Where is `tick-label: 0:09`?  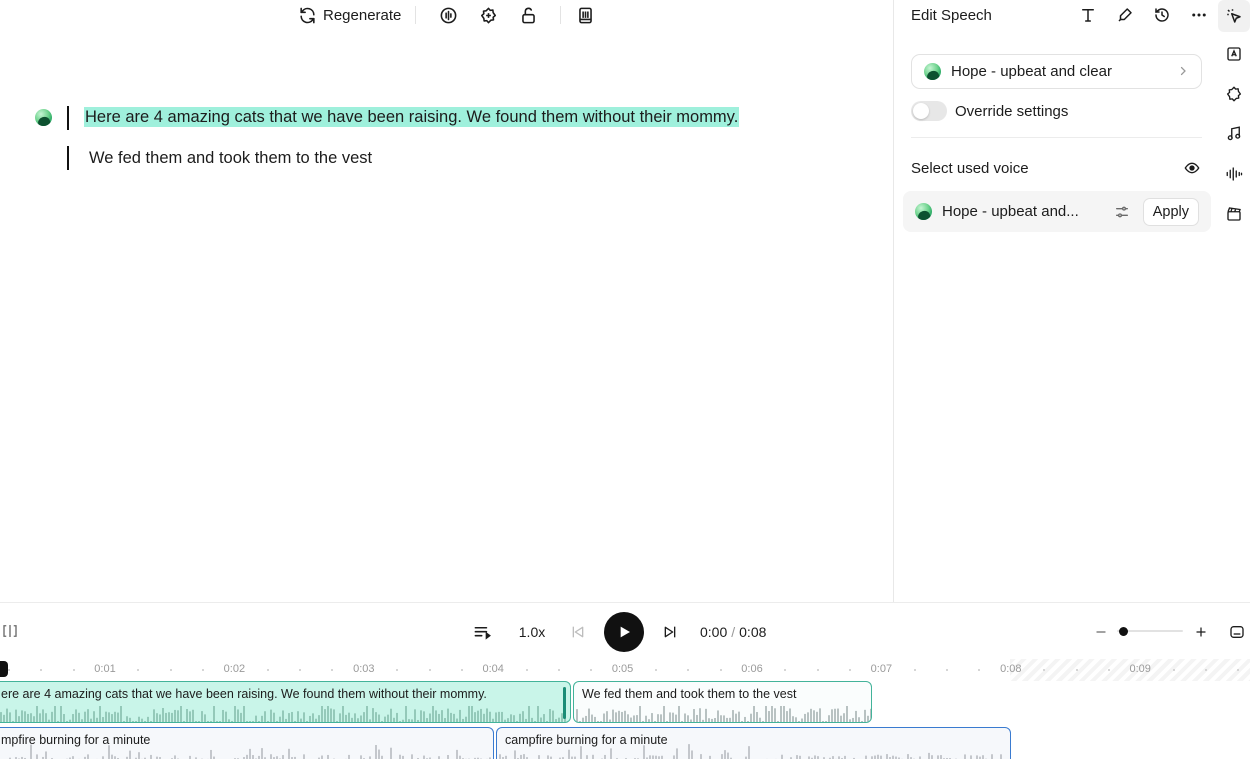
tick-label: 0:09 is located at coordinates (1140, 669).